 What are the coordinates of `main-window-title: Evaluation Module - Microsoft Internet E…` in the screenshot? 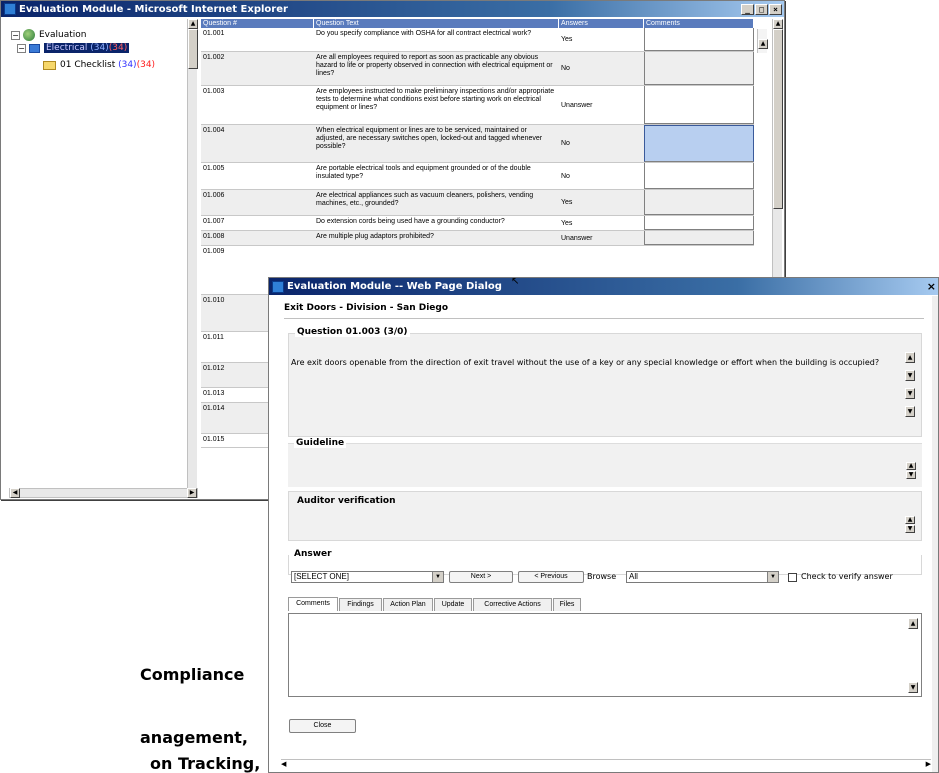 It's located at (153, 9).